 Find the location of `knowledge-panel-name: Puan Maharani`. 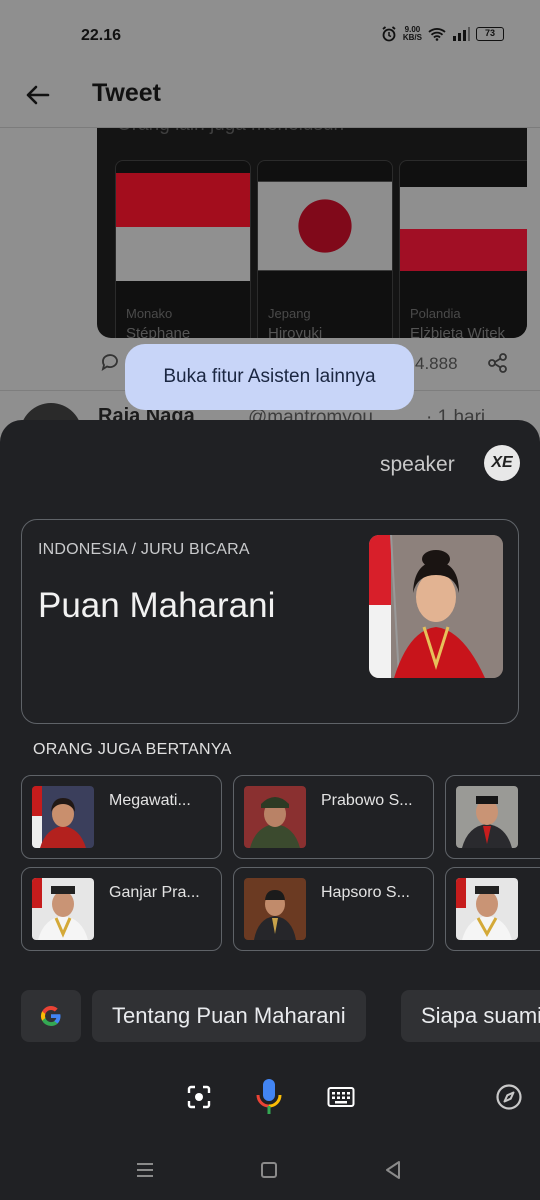

knowledge-panel-name: Puan Maharani is located at coordinates (157, 605).